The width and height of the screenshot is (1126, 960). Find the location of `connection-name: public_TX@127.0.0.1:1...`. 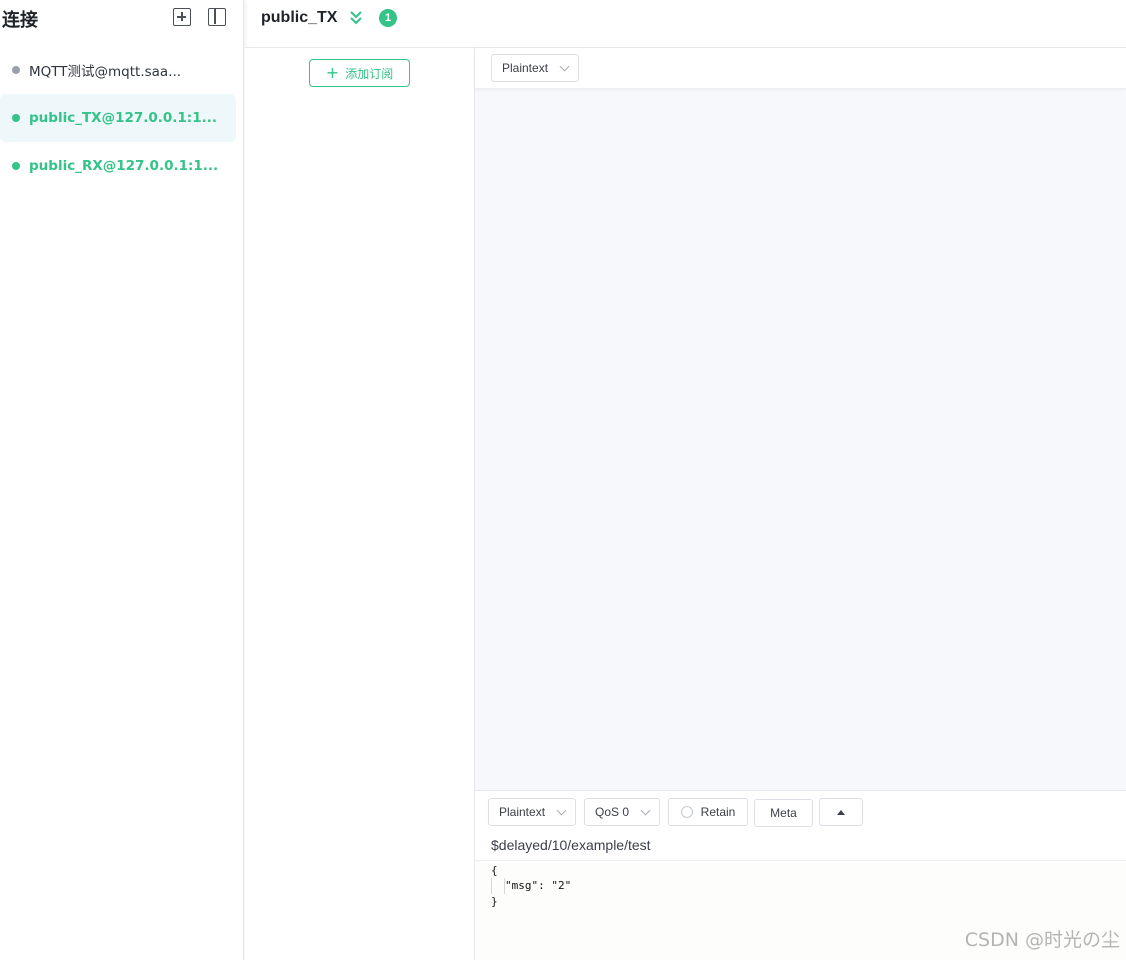

connection-name: public_TX@127.0.0.1:1... is located at coordinates (123, 118).